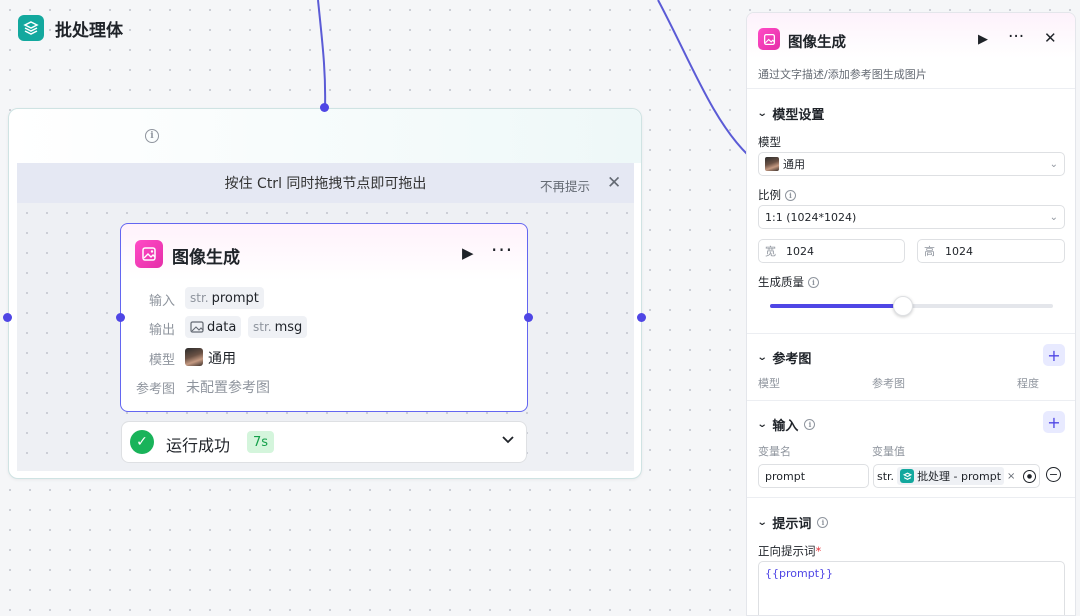  I want to click on output-type: str., so click(262, 327).